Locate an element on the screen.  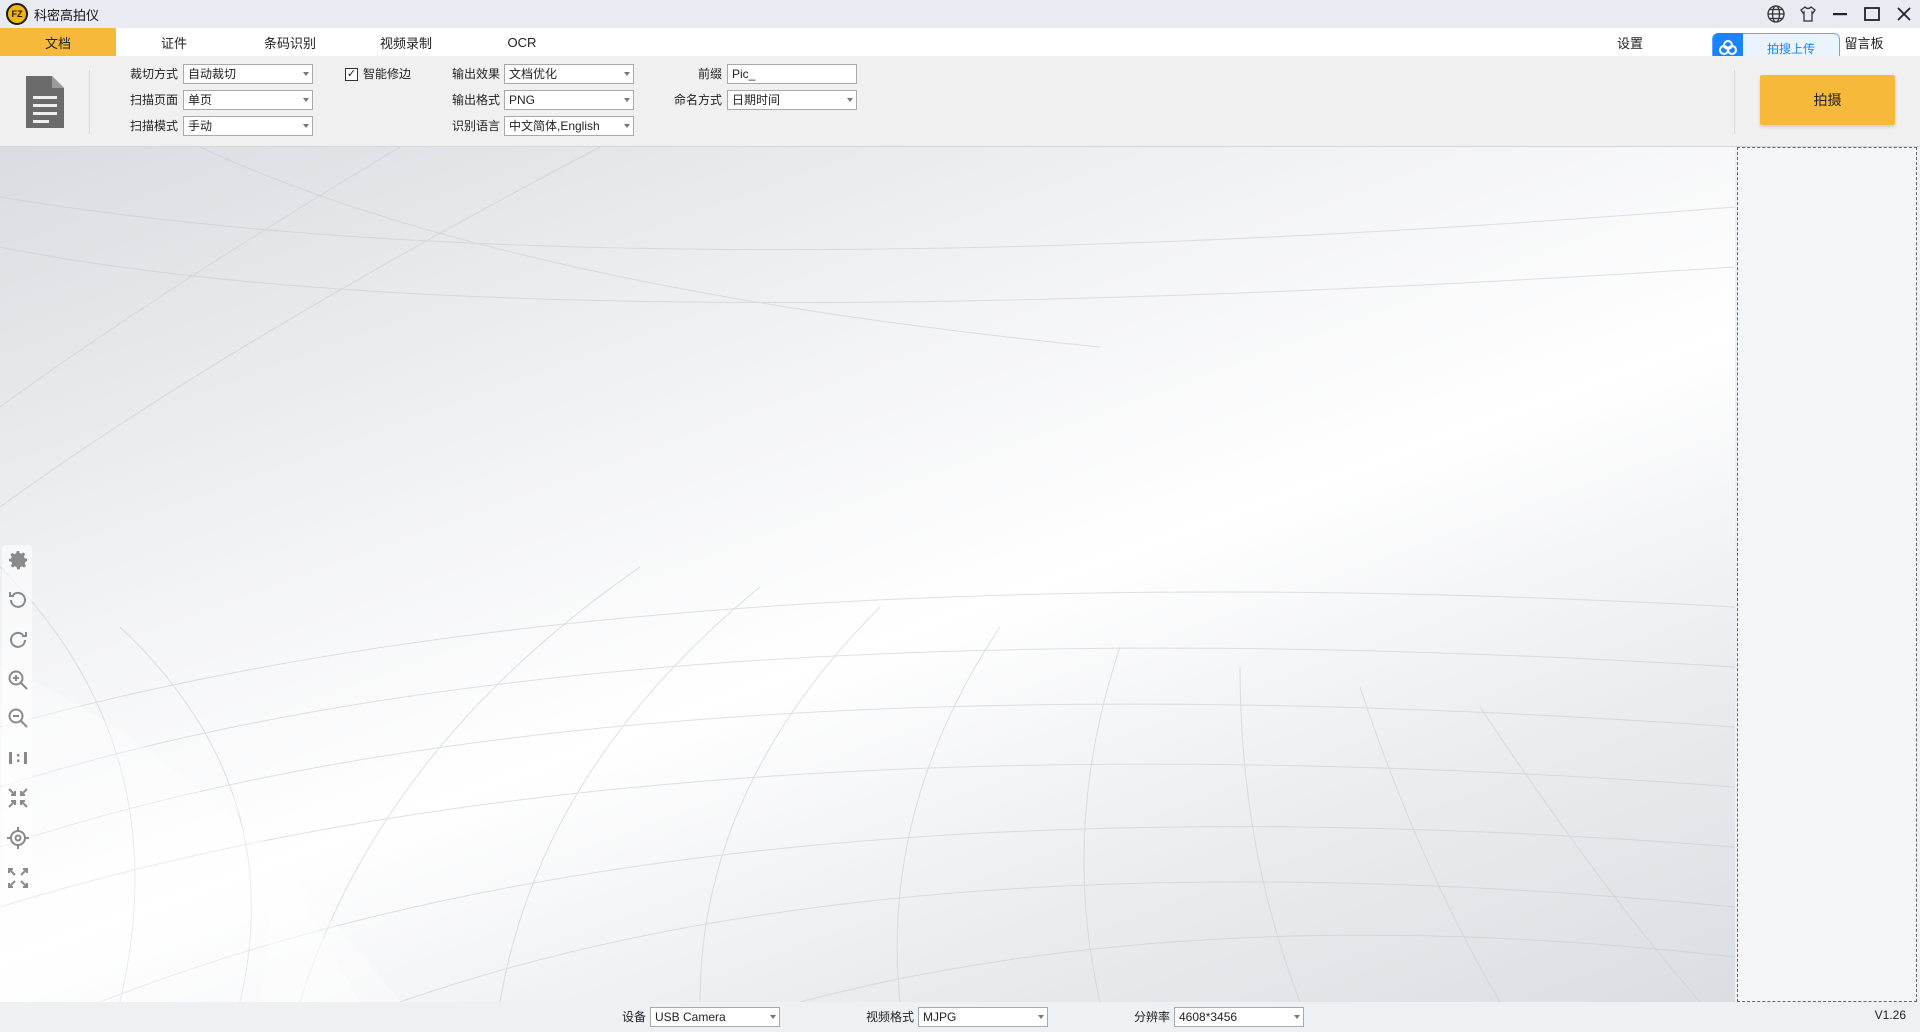
crop-mode-select: 自动裁切 is located at coordinates (248, 74).